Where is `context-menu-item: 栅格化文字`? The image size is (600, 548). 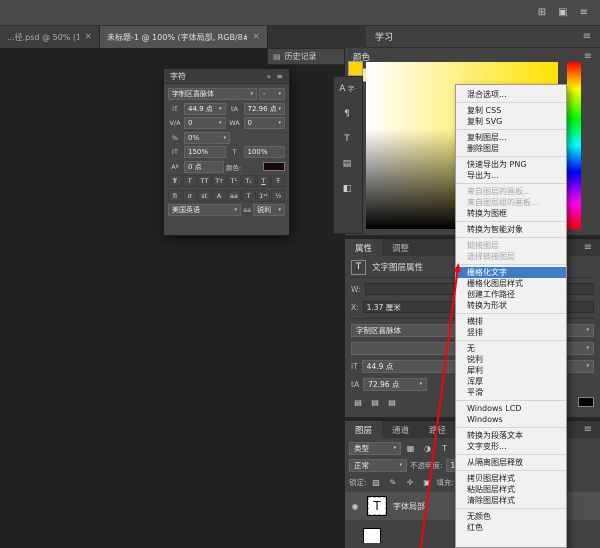 context-menu-item: 栅格化文字 is located at coordinates (511, 272).